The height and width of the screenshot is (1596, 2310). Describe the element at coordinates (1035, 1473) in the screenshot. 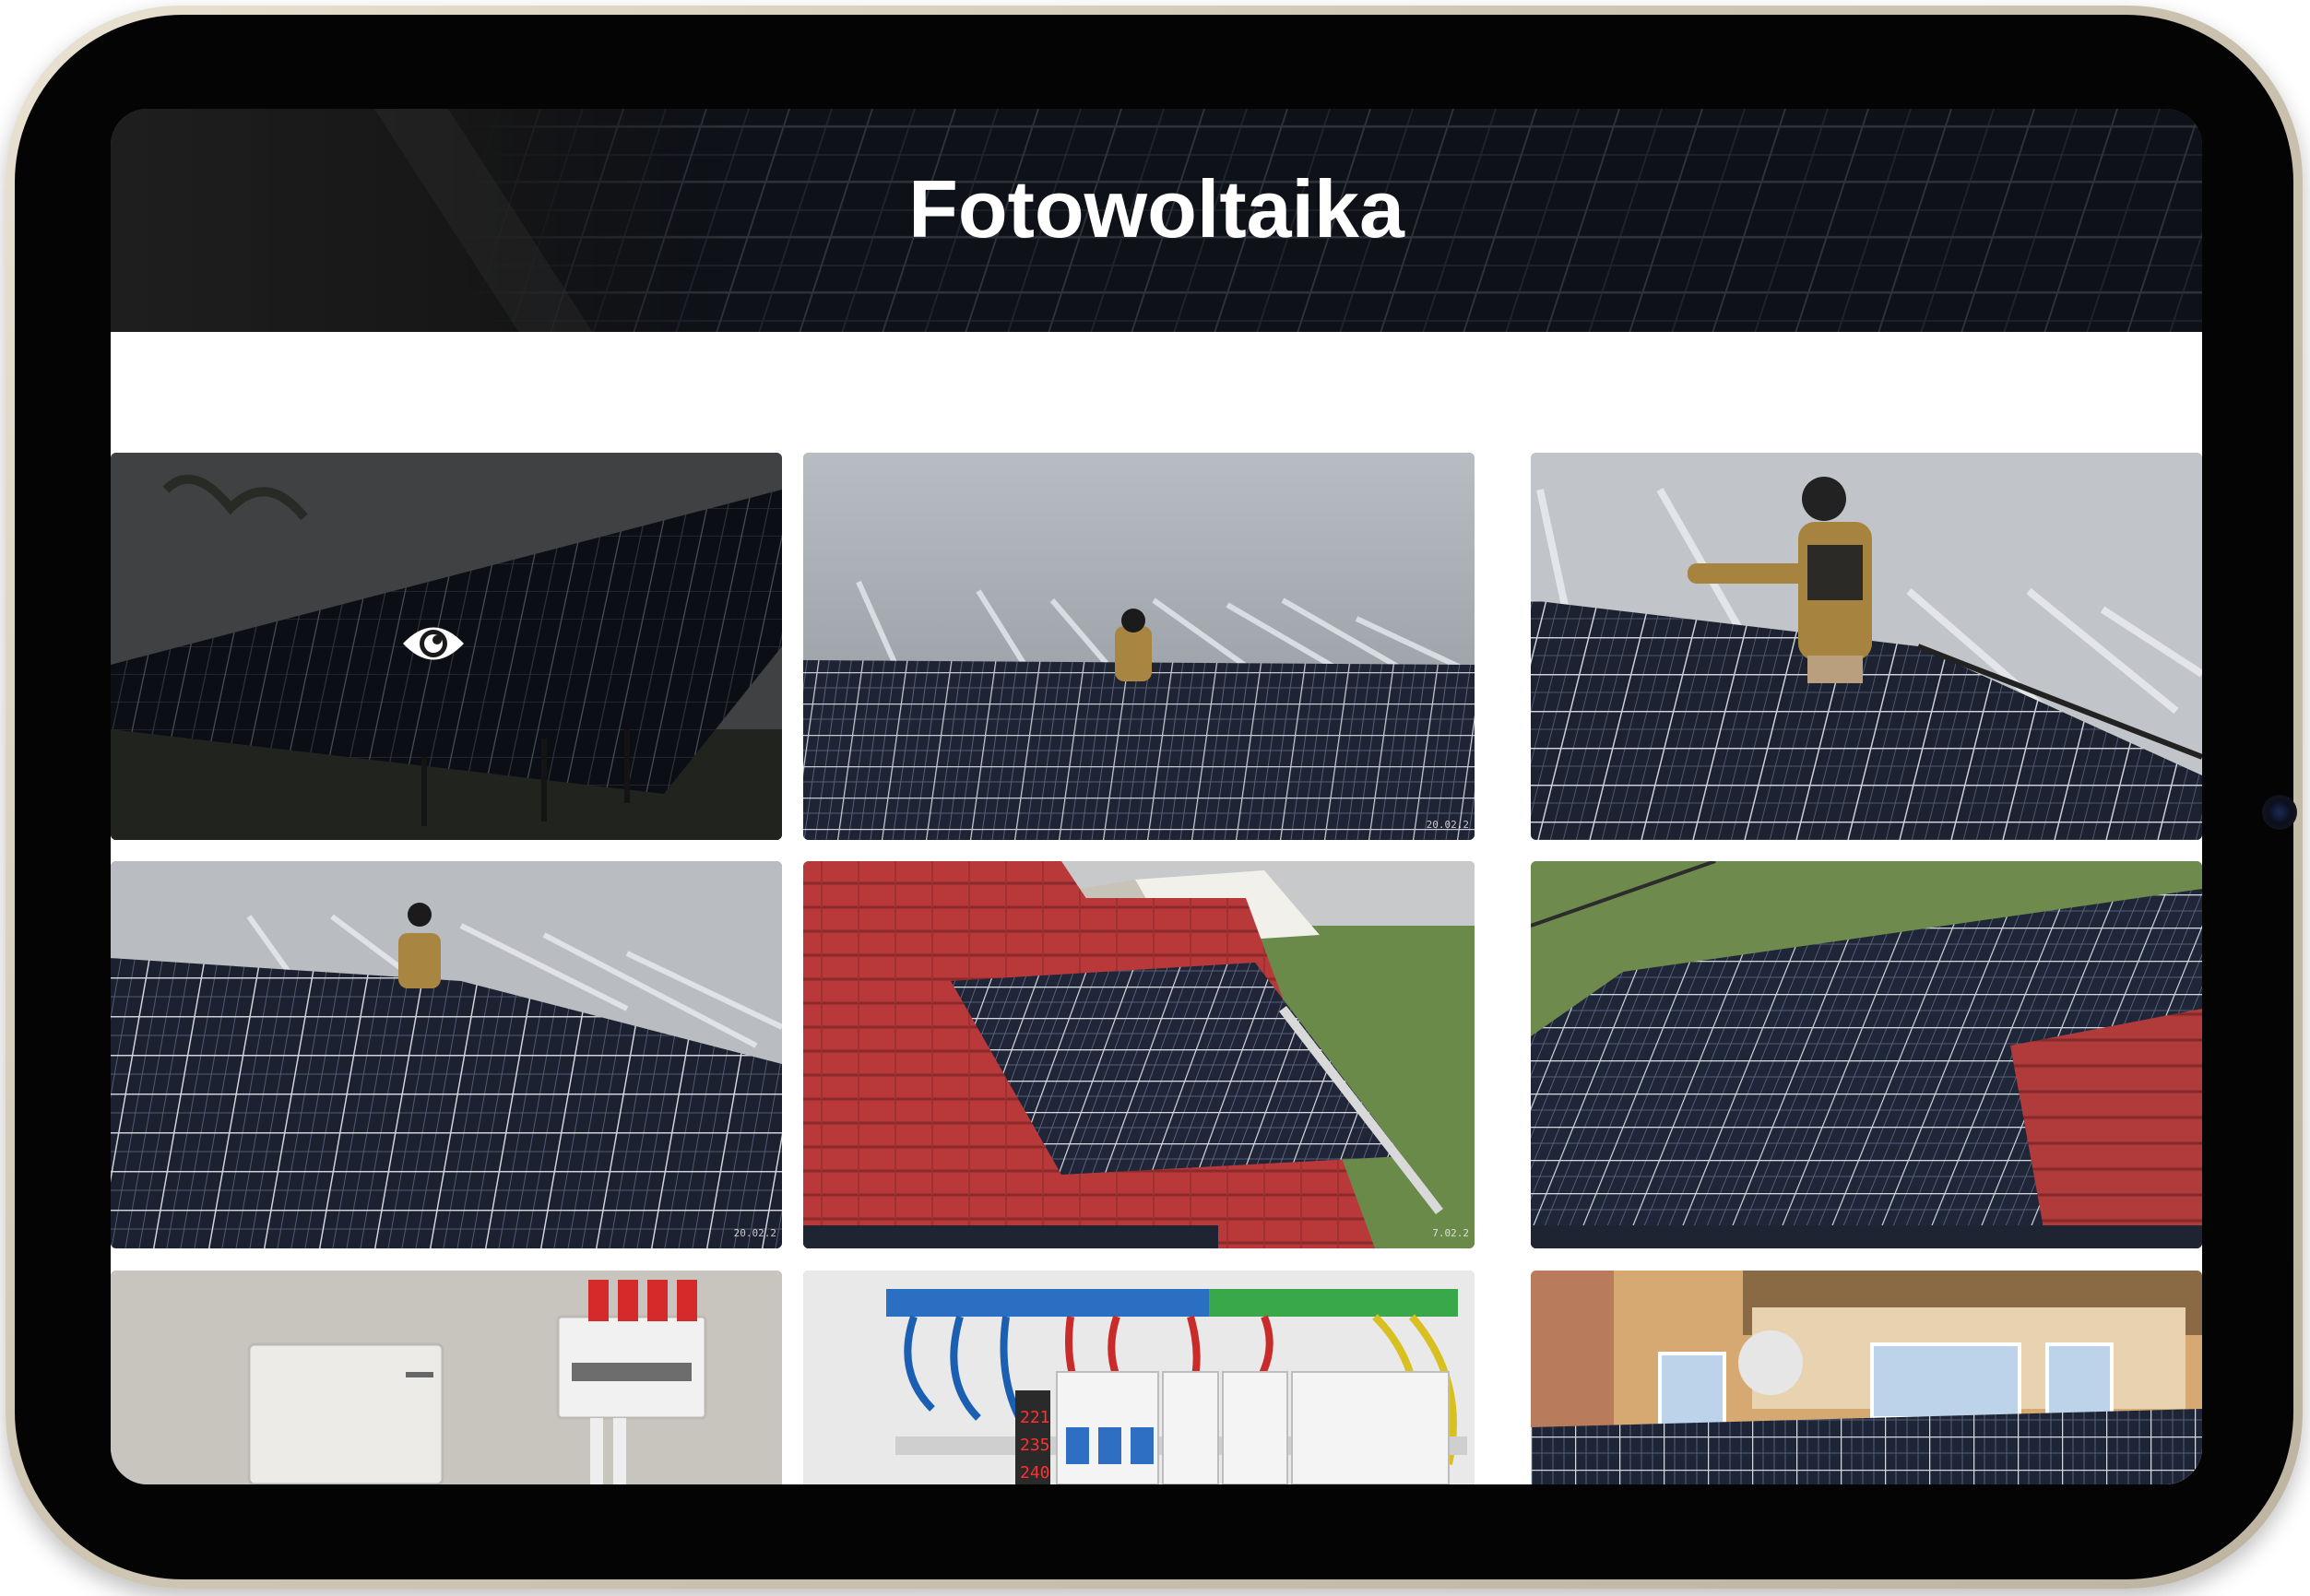

I see `svg-text: 240` at that location.